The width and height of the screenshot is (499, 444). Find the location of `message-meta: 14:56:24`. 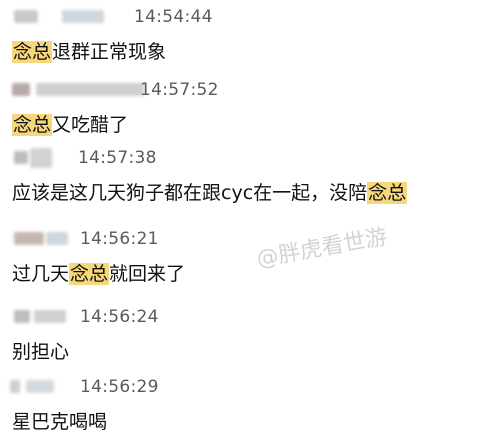

message-meta: 14:56:24 is located at coordinates (150, 317).